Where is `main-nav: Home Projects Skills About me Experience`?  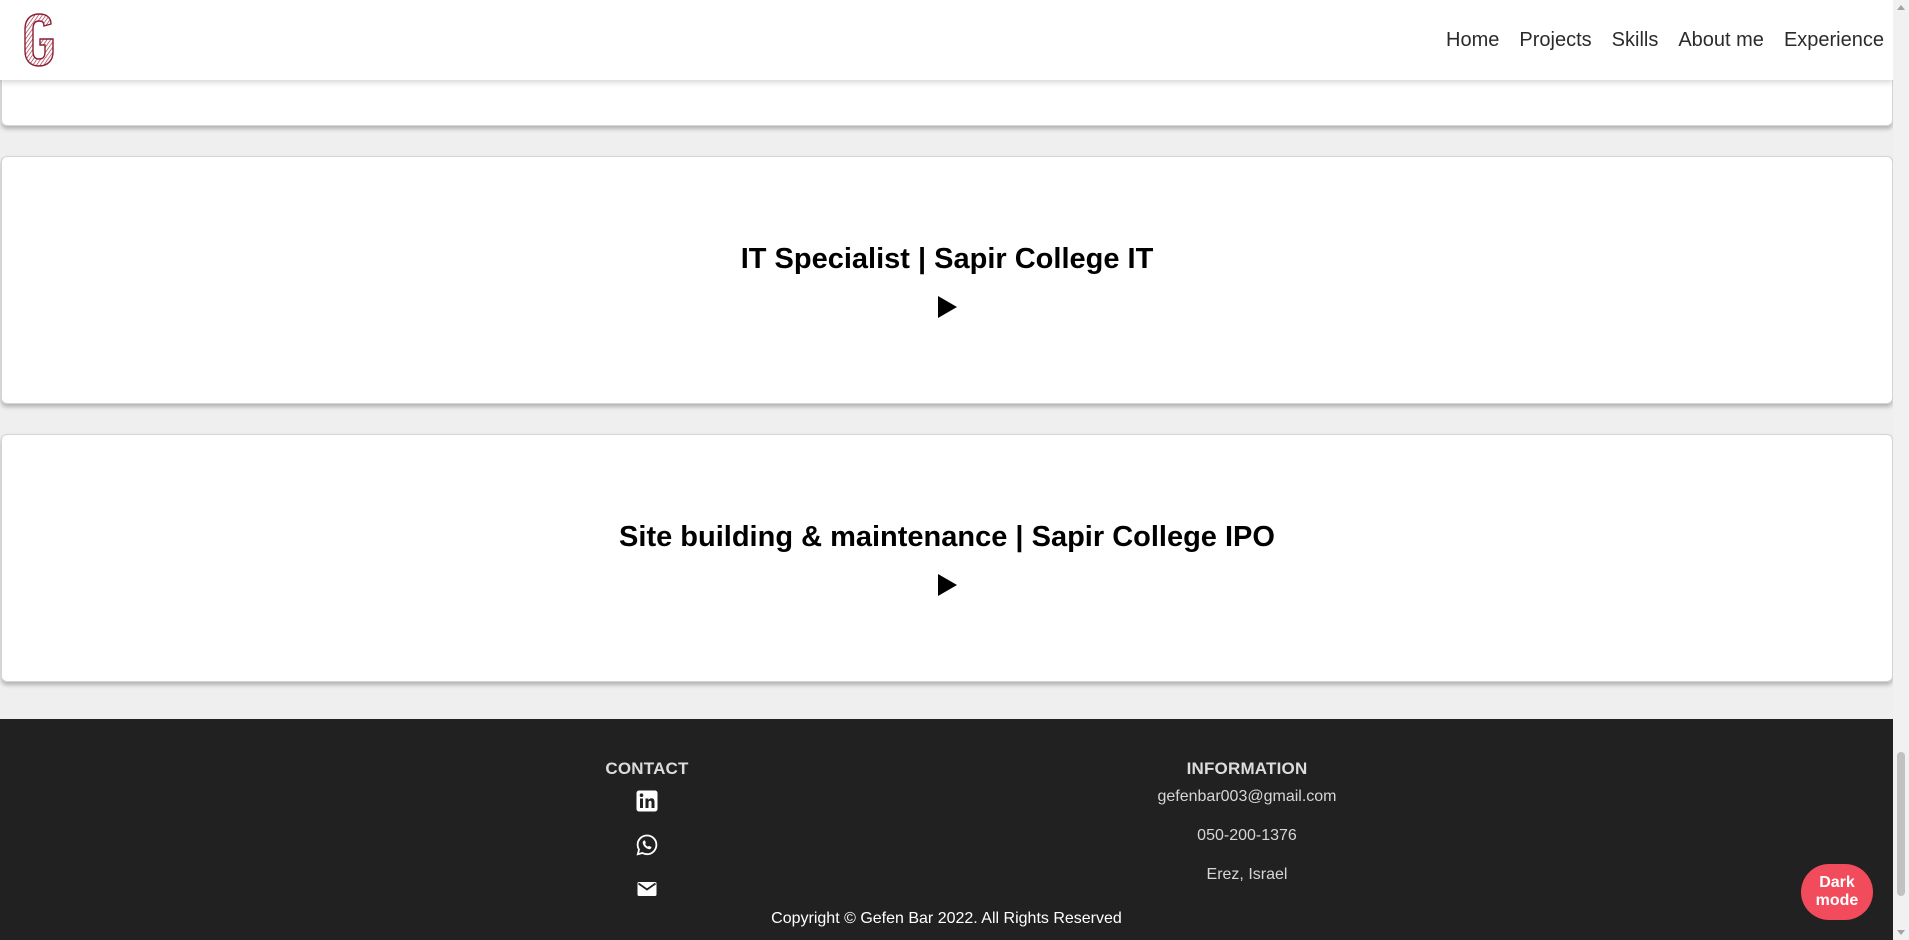 main-nav: Home Projects Skills About me Experience is located at coordinates (1655, 40).